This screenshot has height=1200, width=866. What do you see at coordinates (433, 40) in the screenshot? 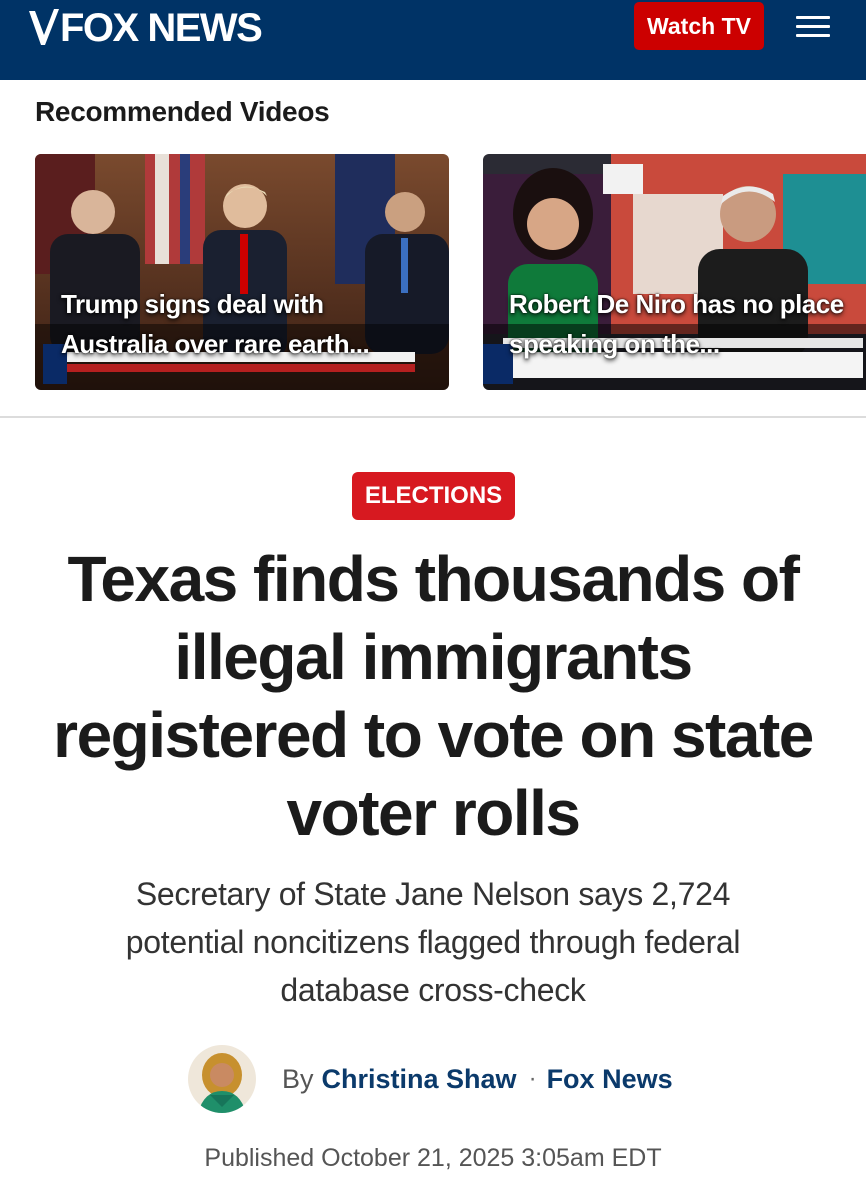
I see `top-header: FOX NEWS Watch TV` at bounding box center [433, 40].